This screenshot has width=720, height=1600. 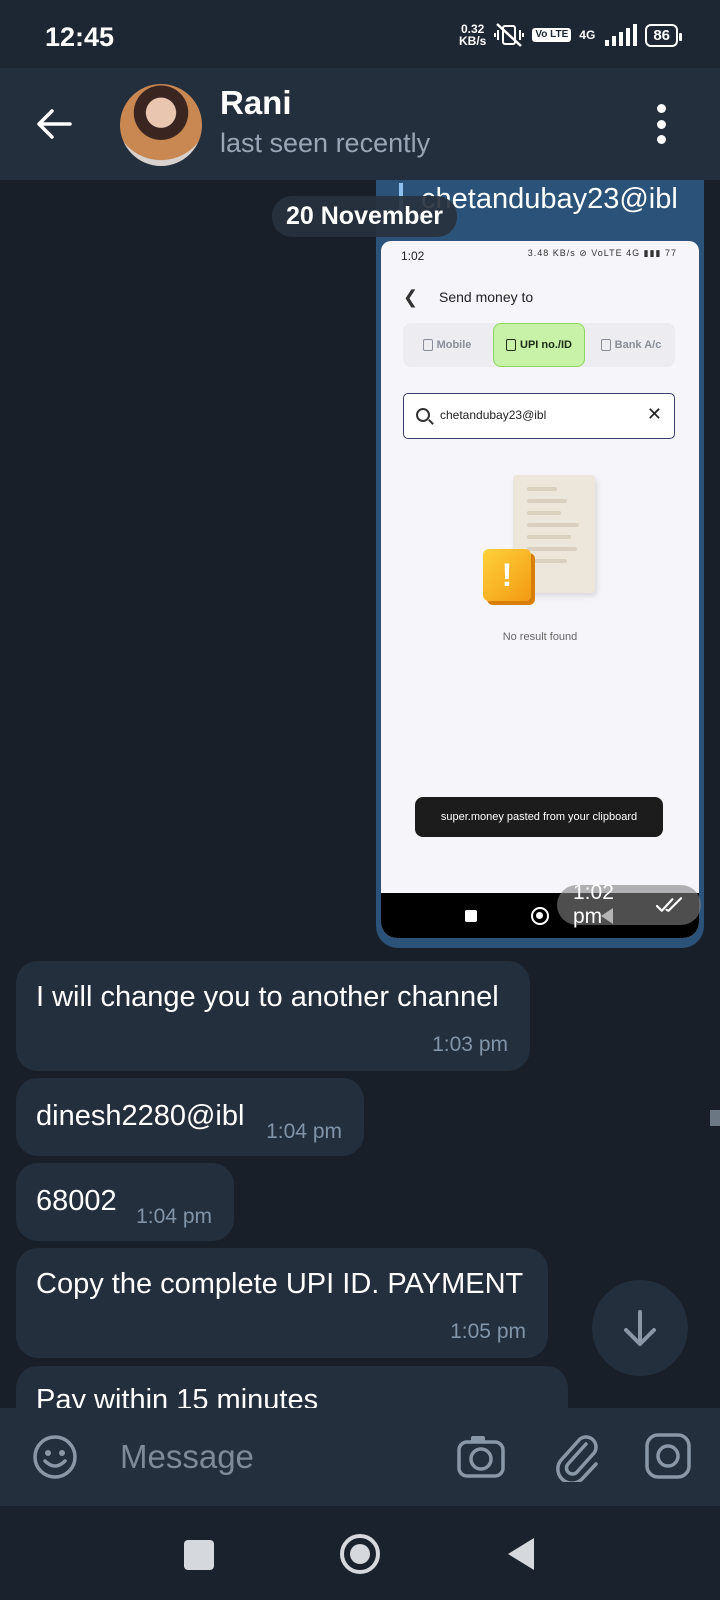 I want to click on back-arrow-icon, so click(x=54, y=124).